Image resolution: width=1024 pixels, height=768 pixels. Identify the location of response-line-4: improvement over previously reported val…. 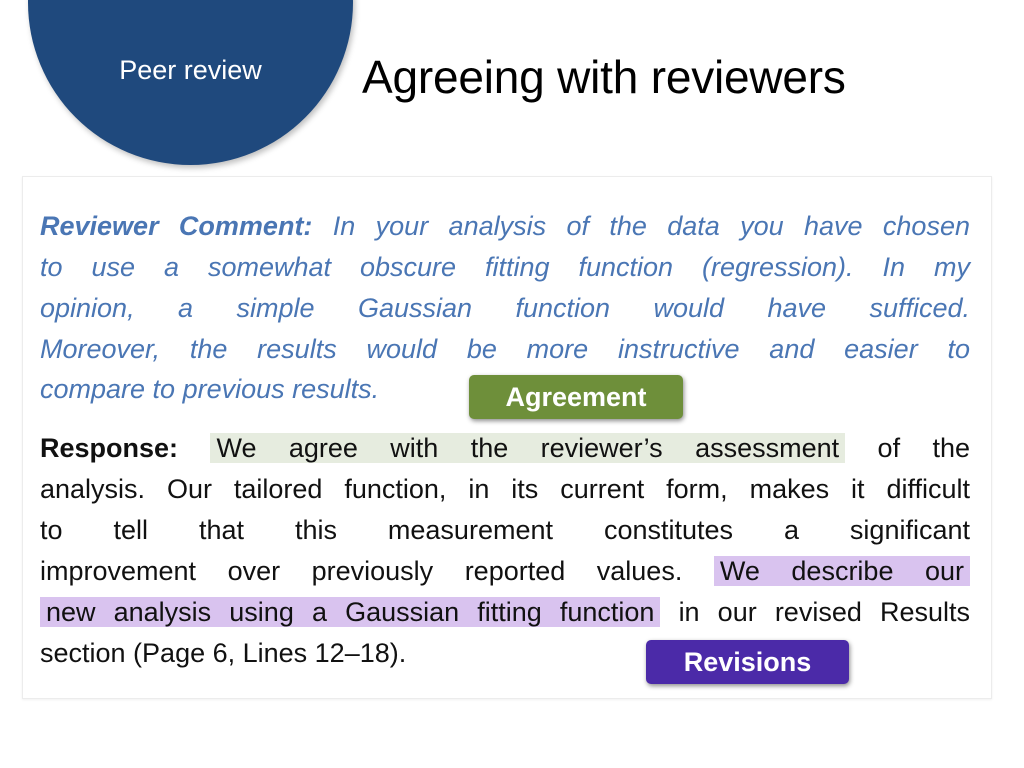
(505, 571).